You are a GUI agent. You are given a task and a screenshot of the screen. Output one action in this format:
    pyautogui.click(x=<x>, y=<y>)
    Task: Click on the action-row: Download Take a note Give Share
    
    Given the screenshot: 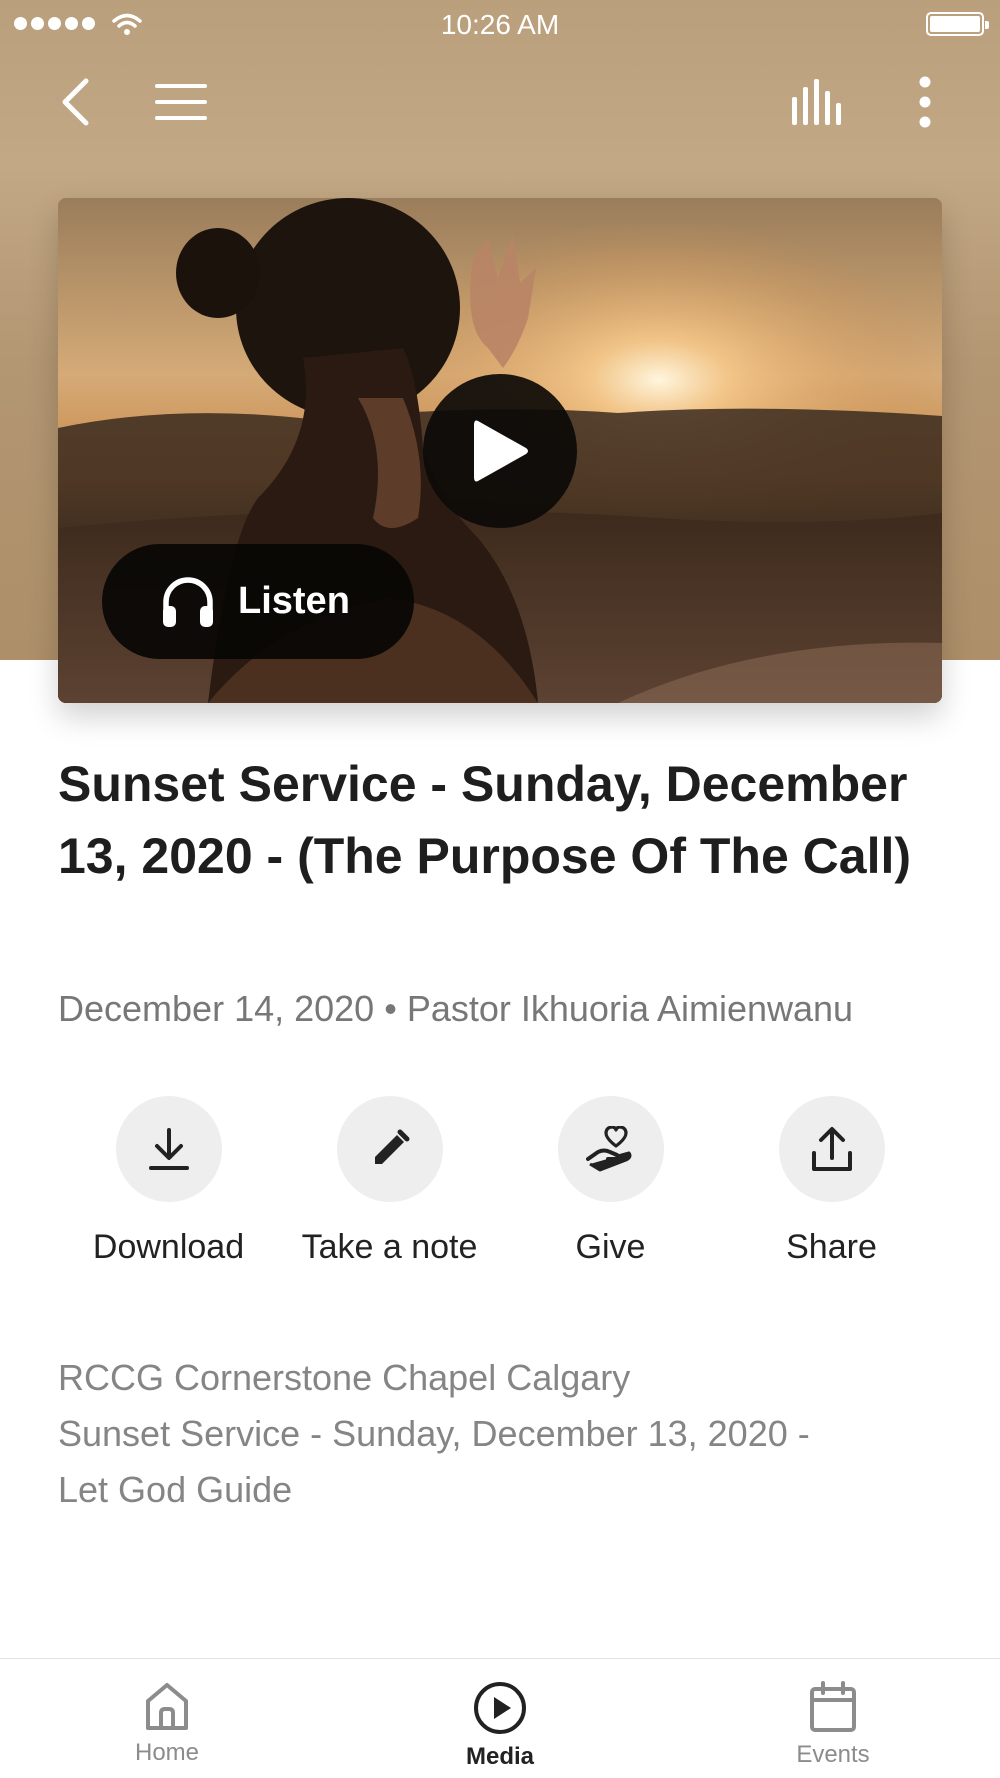 What is the action you would take?
    pyautogui.click(x=500, y=1186)
    